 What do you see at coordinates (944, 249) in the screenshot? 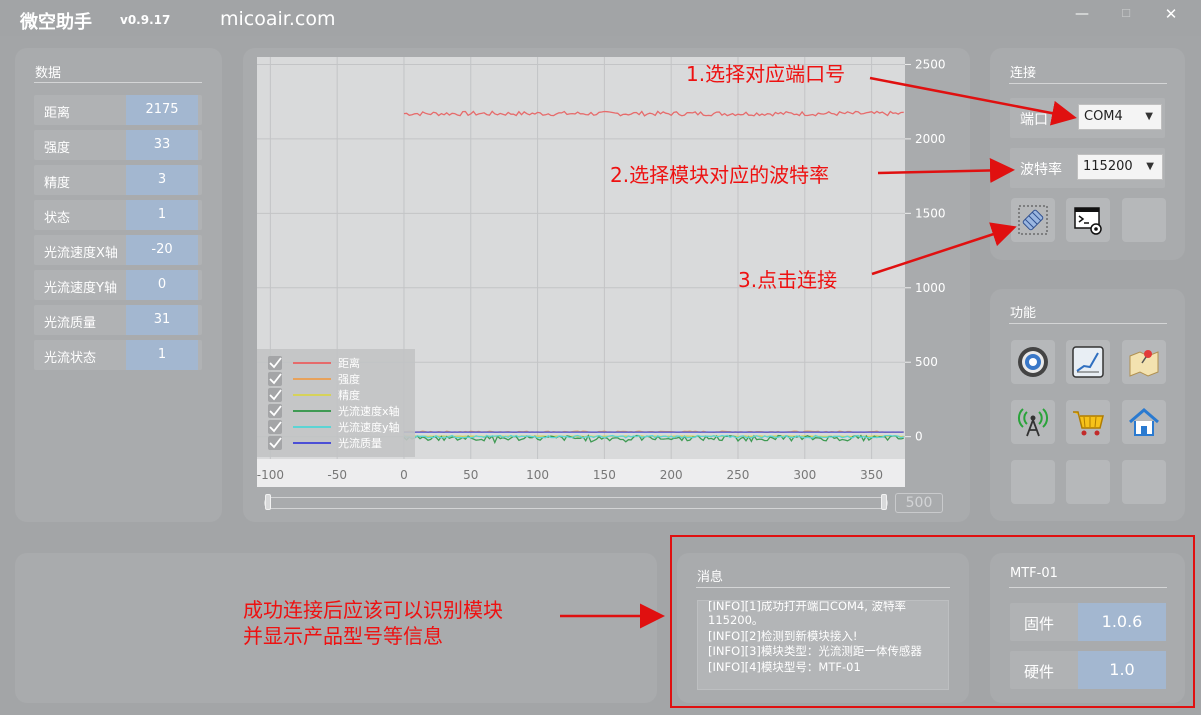
I see `arrow-to-connect` at bounding box center [944, 249].